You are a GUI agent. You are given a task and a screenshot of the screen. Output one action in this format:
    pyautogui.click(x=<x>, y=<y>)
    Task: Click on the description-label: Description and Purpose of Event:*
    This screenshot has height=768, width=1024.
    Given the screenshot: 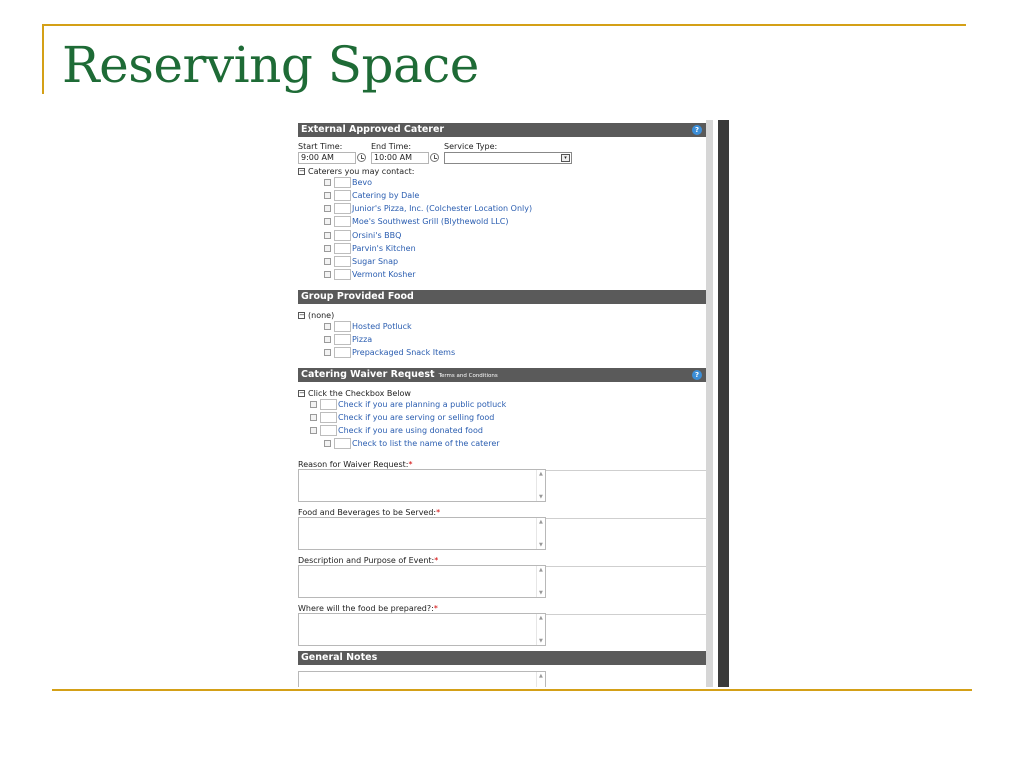 What is the action you would take?
    pyautogui.click(x=368, y=560)
    